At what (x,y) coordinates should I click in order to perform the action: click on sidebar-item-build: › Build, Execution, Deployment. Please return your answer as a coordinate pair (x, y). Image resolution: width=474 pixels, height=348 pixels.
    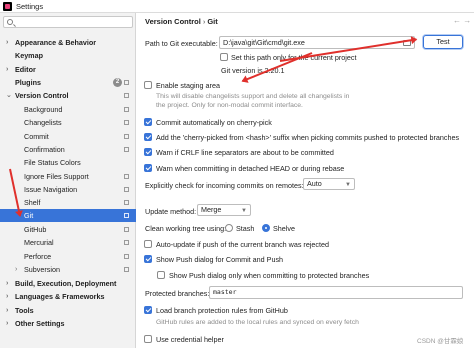
    Looking at the image, I should click on (68, 283).